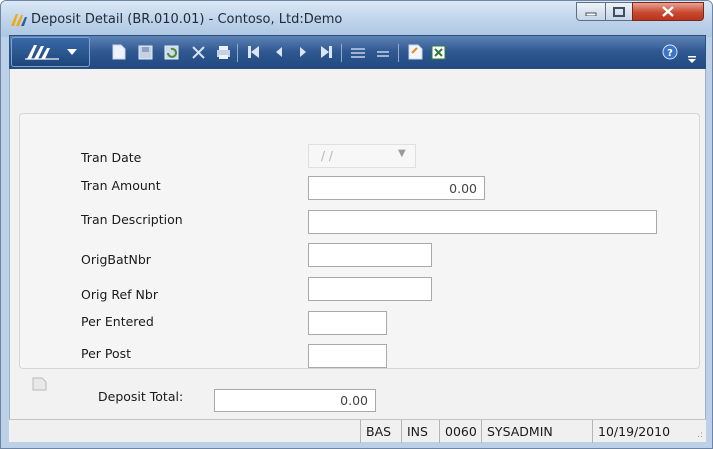 This screenshot has height=449, width=713. I want to click on chevron-down-icon, so click(72, 52).